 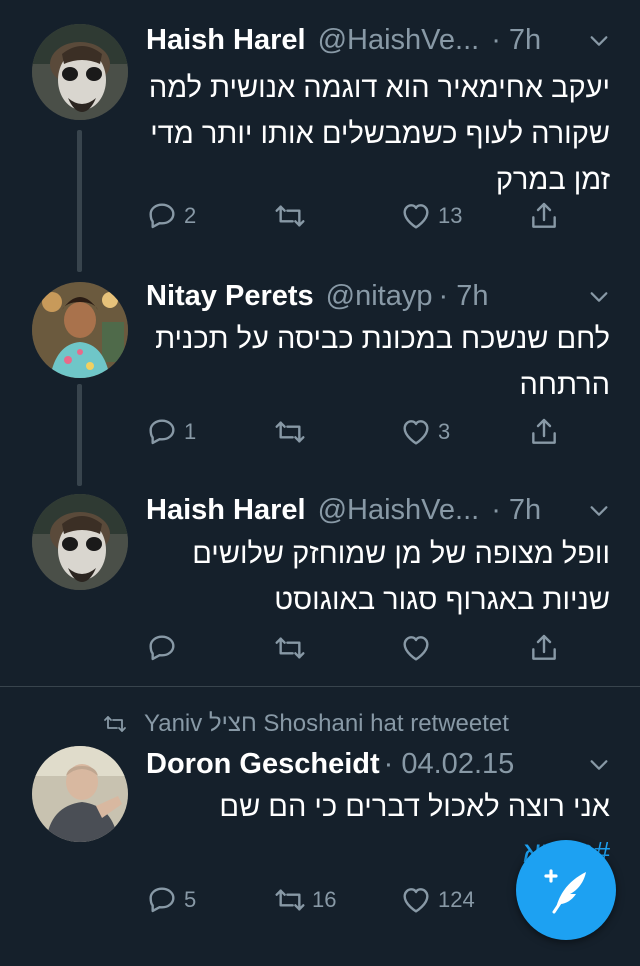 What do you see at coordinates (444, 431) in the screenshot?
I see `like-count: 3` at bounding box center [444, 431].